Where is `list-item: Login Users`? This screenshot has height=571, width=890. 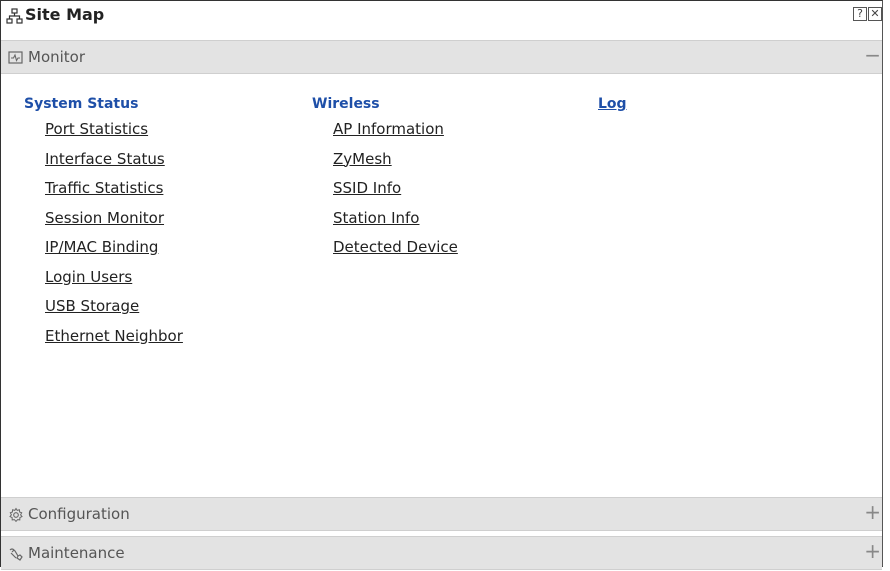
list-item: Login Users is located at coordinates (114, 277).